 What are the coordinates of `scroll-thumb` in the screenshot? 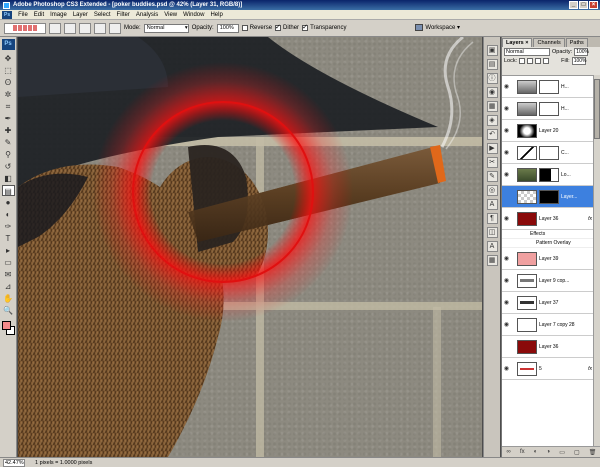 It's located at (597, 109).